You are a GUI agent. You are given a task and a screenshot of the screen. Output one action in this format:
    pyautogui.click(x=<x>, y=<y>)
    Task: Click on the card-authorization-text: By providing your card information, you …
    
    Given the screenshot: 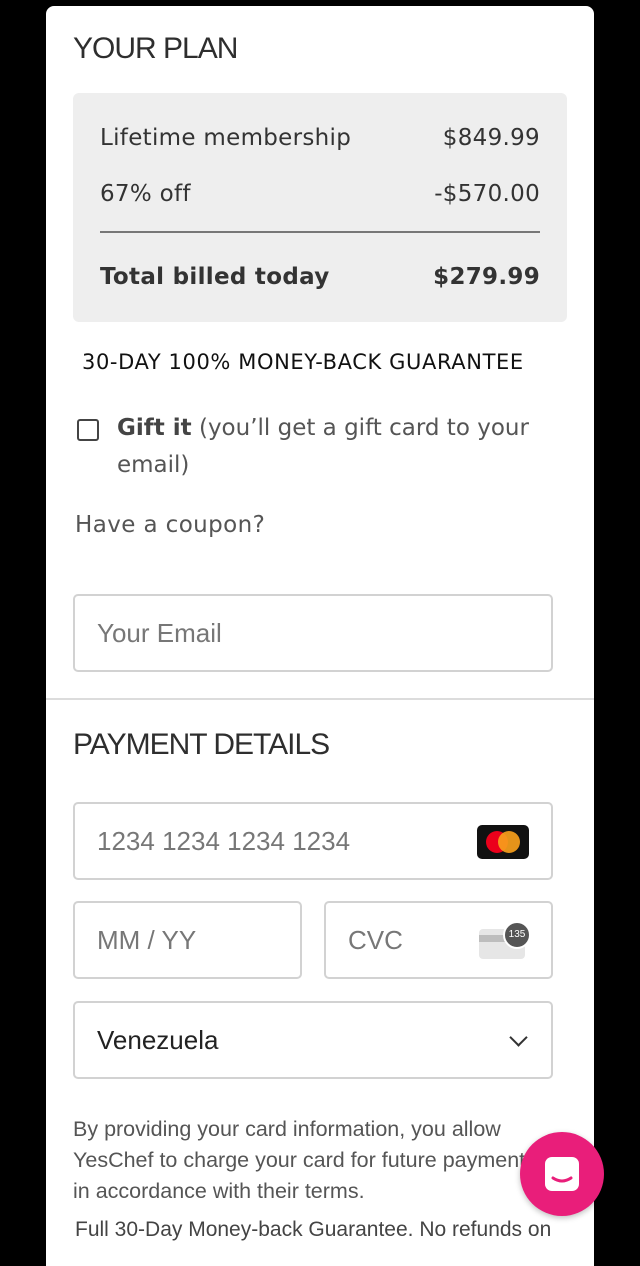 What is the action you would take?
    pyautogui.click(x=304, y=1160)
    